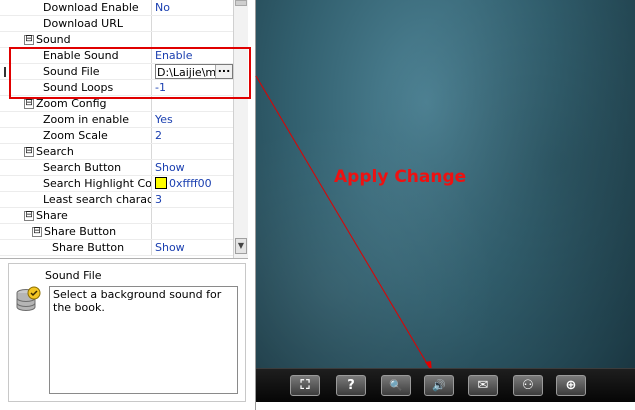 The height and width of the screenshot is (410, 635). What do you see at coordinates (194, 87) in the screenshot?
I see `prop-value: -1` at bounding box center [194, 87].